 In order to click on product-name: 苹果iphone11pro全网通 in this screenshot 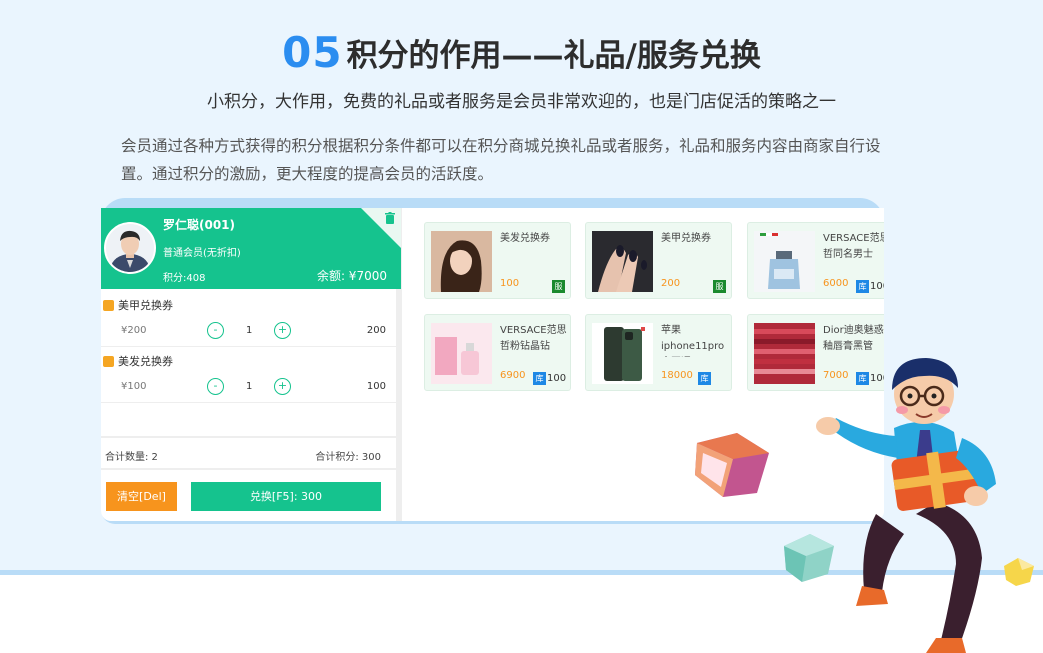, I will do `click(693, 338)`.